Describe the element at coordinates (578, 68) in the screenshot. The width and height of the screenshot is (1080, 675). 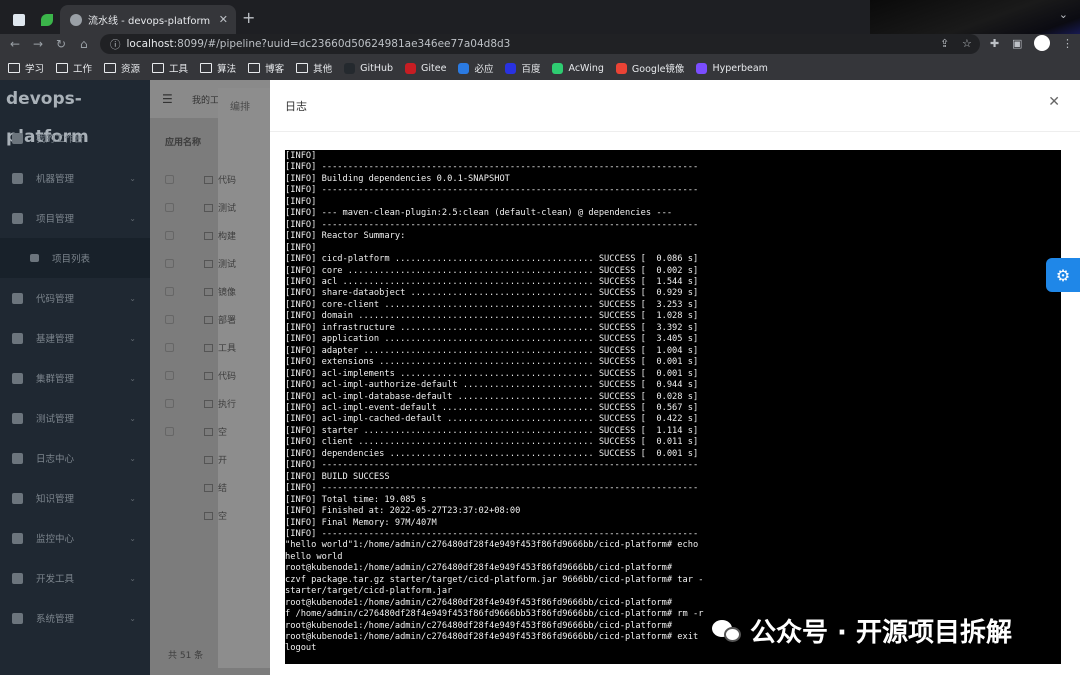
I see `bookmark-item: AcWing` at that location.